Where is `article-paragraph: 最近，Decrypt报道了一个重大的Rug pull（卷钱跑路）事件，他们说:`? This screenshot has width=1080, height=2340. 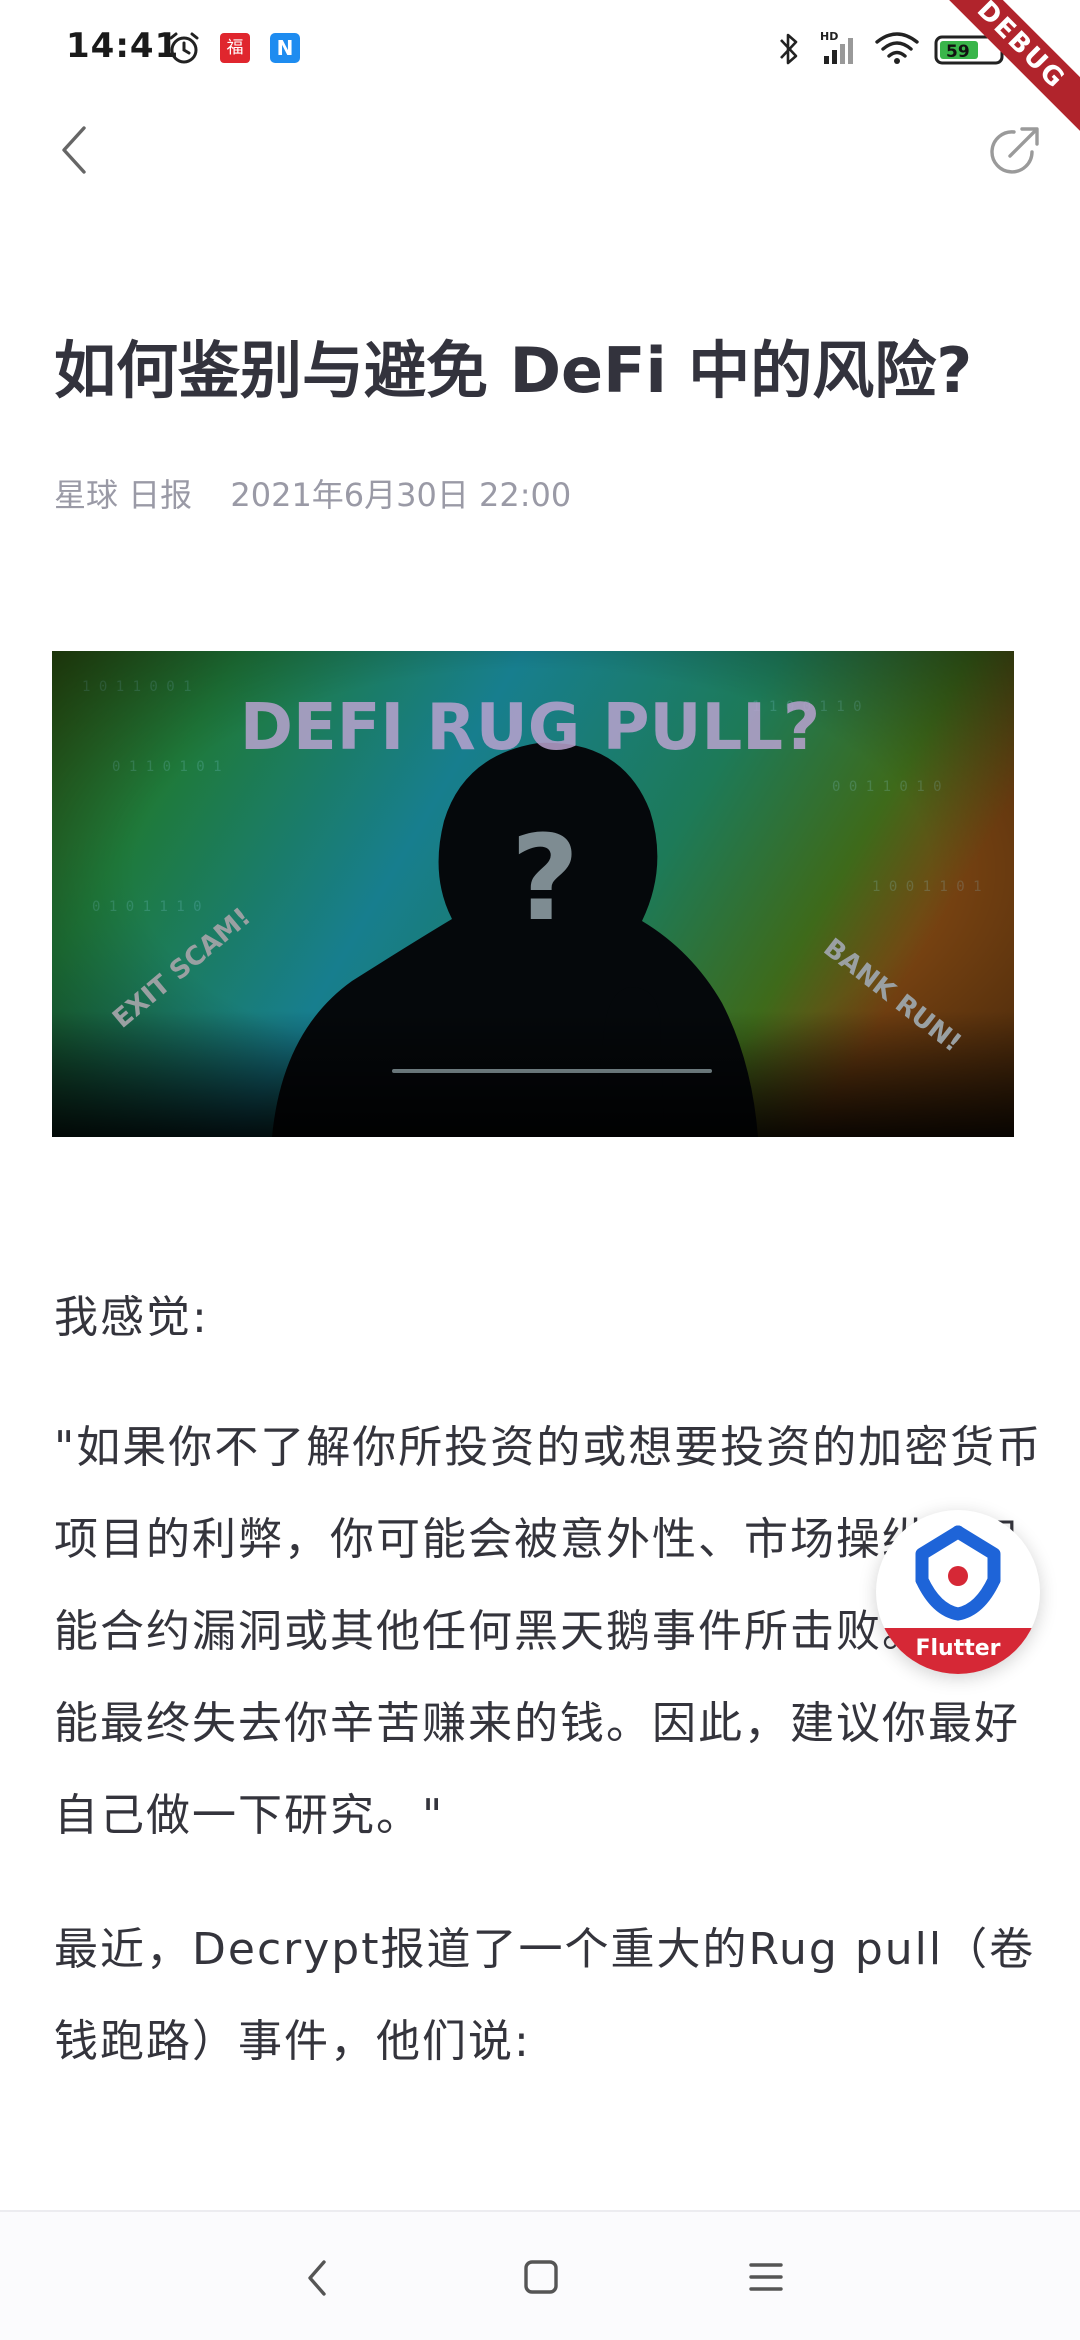 article-paragraph: 最近，Decrypt报道了一个重大的Rug pull（卷钱跑路）事件，他们说: is located at coordinates (545, 1995).